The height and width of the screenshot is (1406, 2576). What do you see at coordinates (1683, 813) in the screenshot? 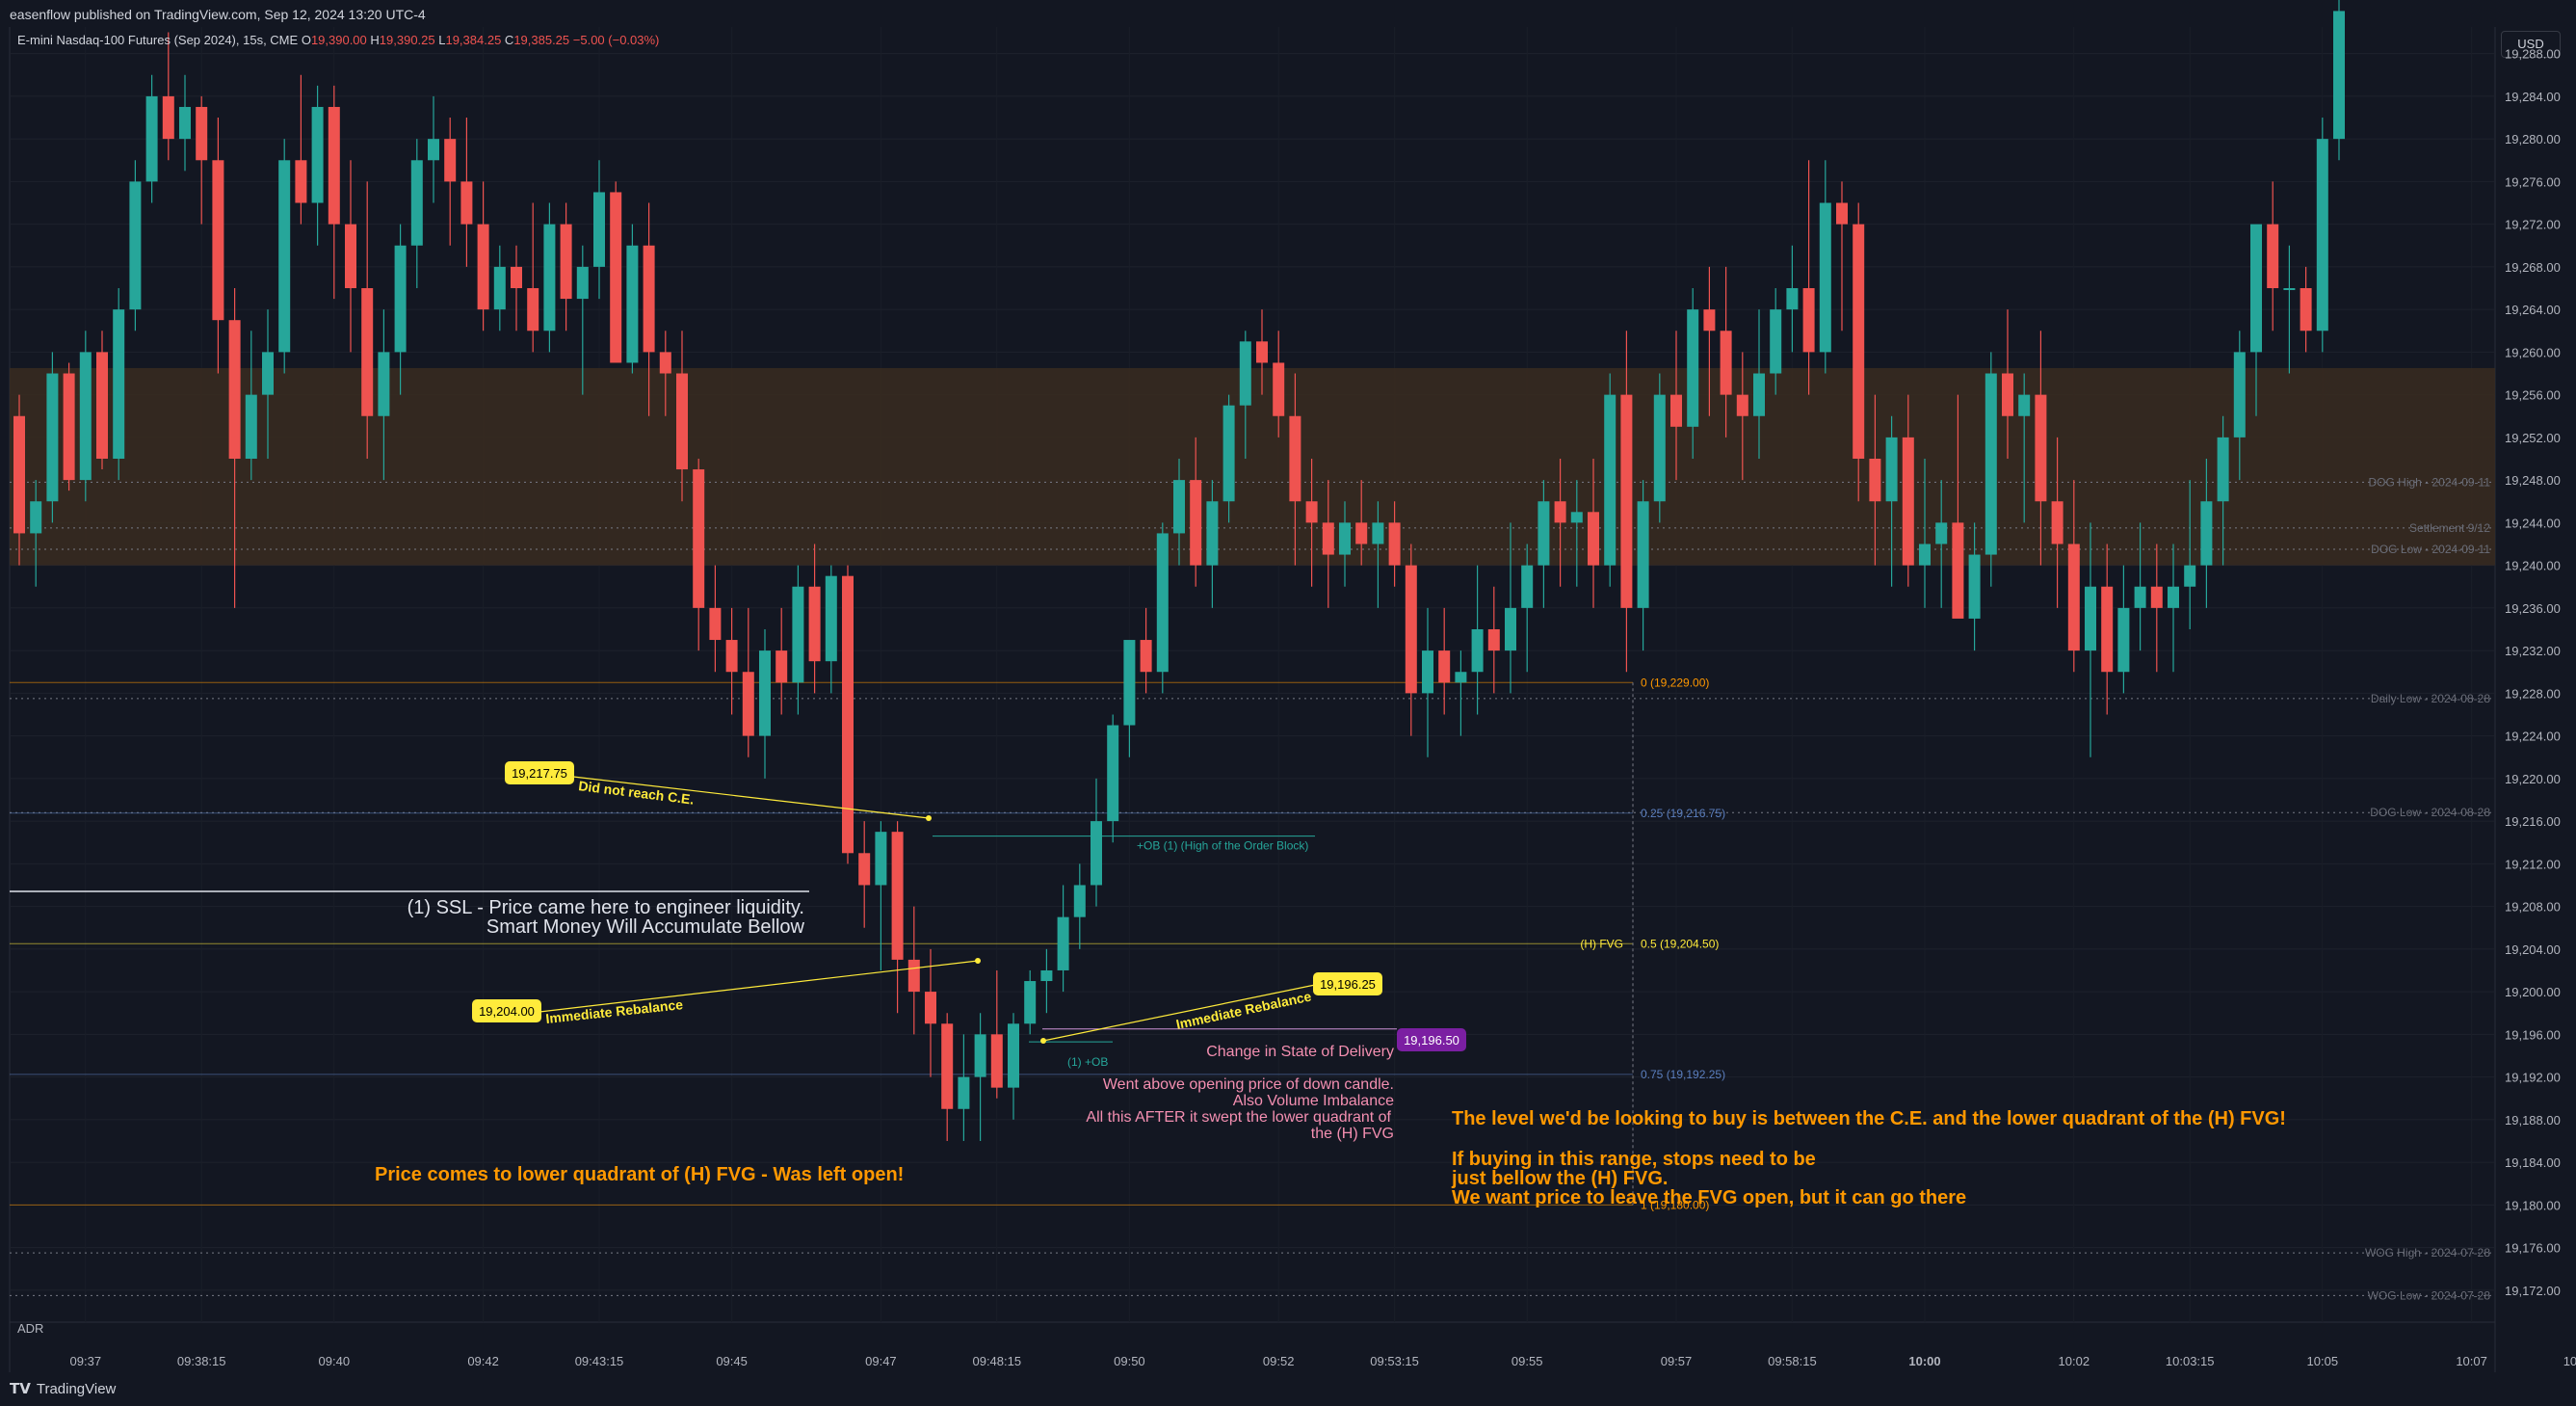
I see `fib-label: 0.25 (19,216.75)` at bounding box center [1683, 813].